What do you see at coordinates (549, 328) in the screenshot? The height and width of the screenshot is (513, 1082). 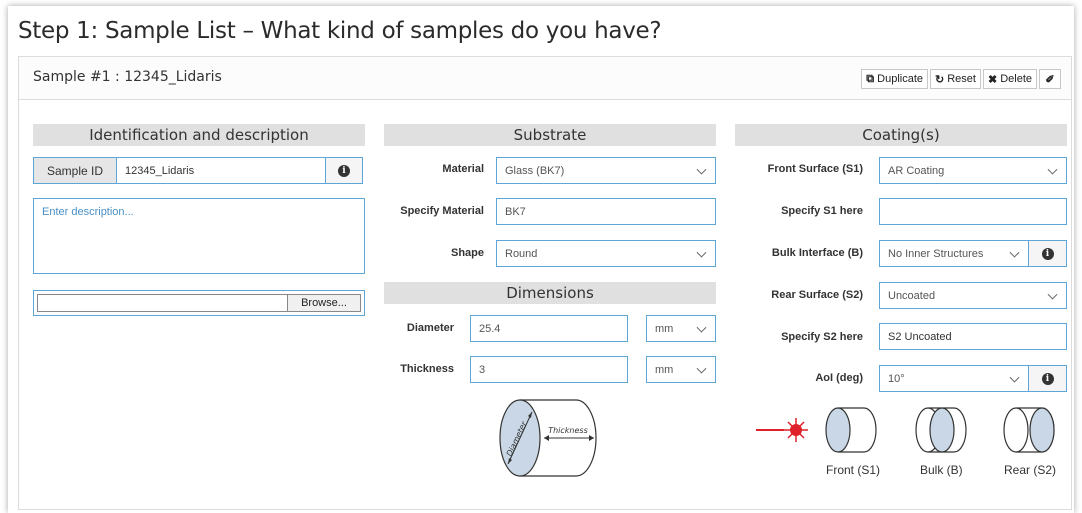 I see `diameter-input: 25.4` at bounding box center [549, 328].